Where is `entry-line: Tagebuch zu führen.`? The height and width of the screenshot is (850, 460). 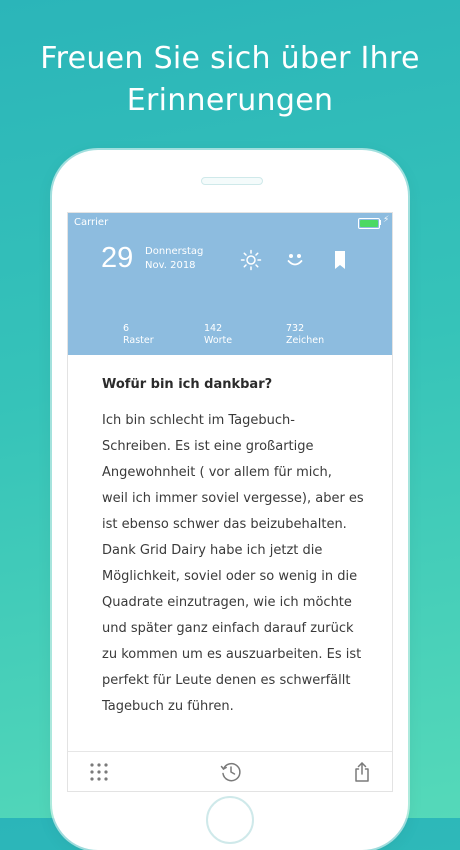
entry-line: Tagebuch zu führen. is located at coordinates (168, 706).